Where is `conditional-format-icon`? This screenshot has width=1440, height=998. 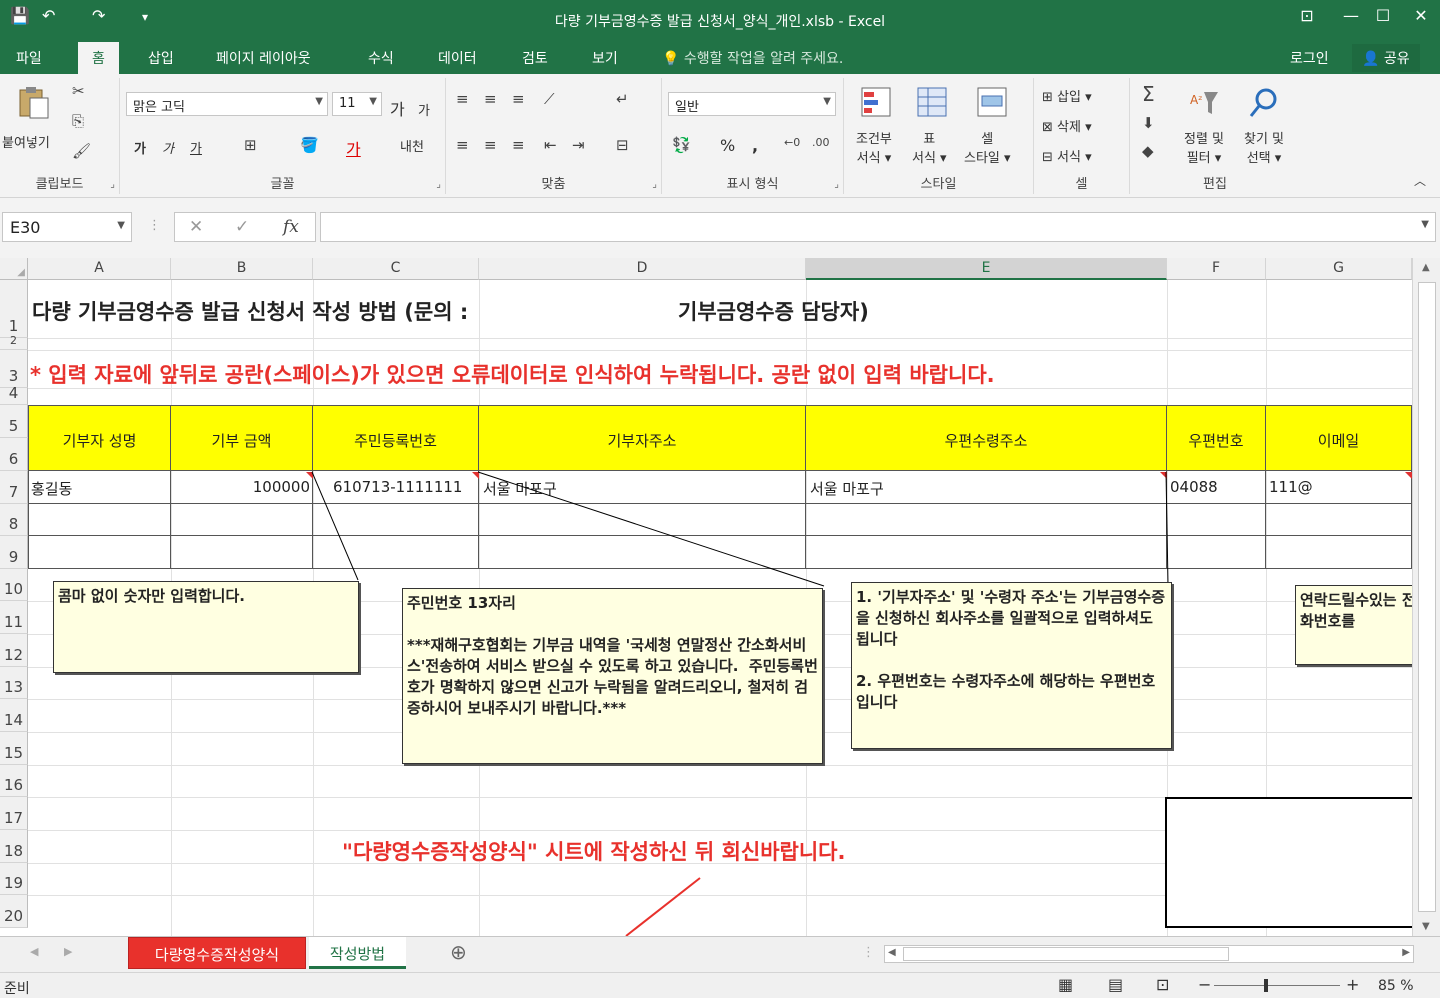
conditional-format-icon is located at coordinates (877, 103).